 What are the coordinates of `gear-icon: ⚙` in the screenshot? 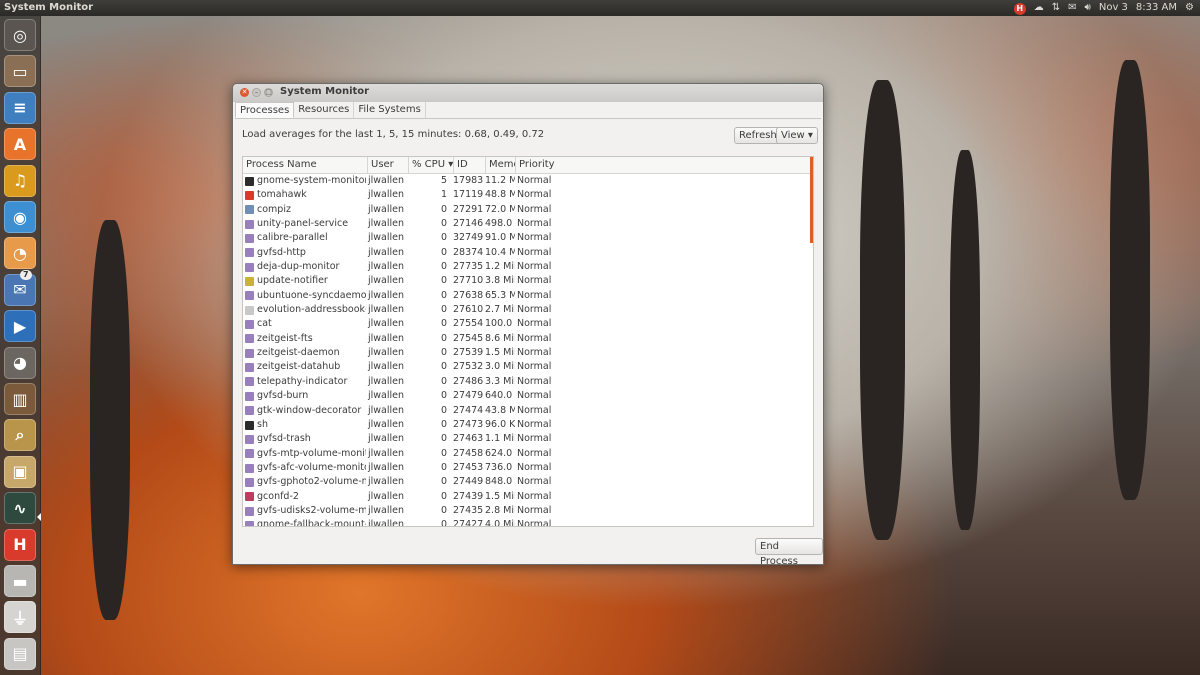 It's located at (1189, 8).